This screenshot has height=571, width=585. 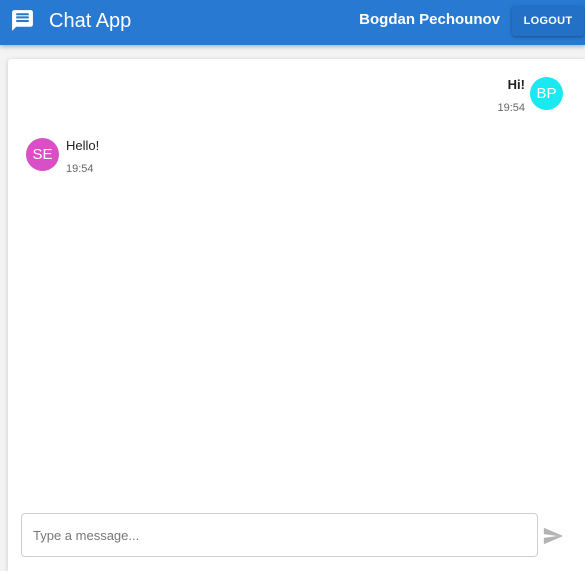 I want to click on message-composer, so click(x=279, y=535).